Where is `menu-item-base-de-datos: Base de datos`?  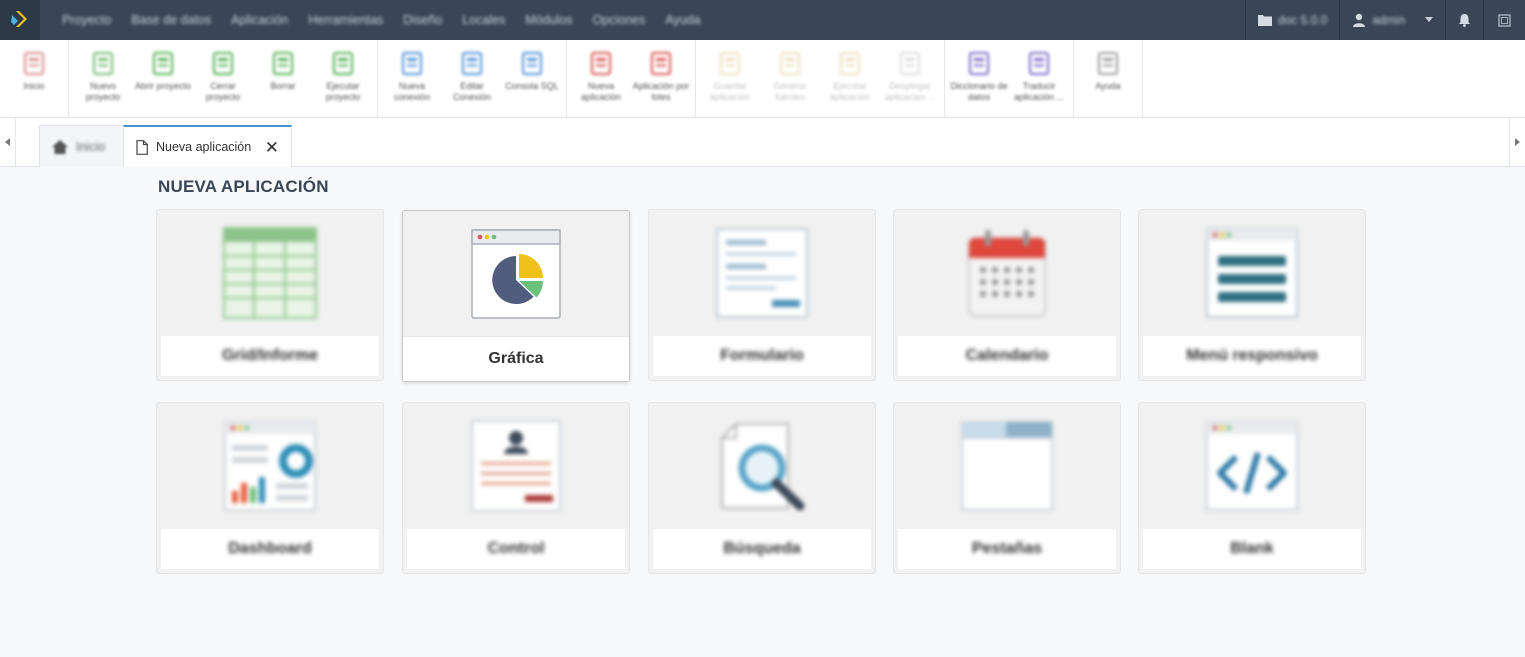 menu-item-base-de-datos: Base de datos is located at coordinates (171, 20).